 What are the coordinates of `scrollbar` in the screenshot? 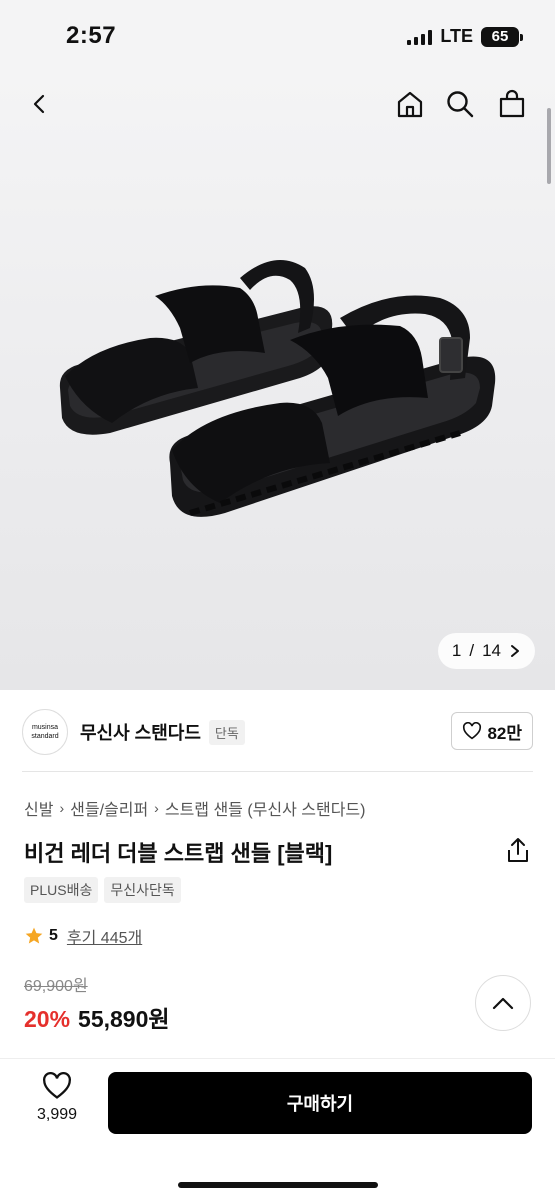 It's located at (549, 146).